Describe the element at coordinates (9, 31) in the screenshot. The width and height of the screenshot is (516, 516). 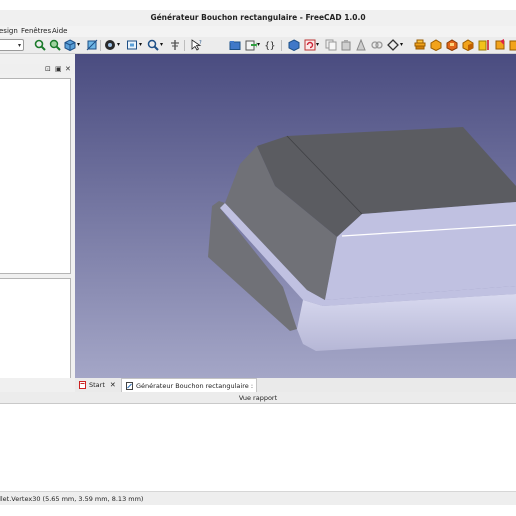
I see `menu-design: esign` at that location.